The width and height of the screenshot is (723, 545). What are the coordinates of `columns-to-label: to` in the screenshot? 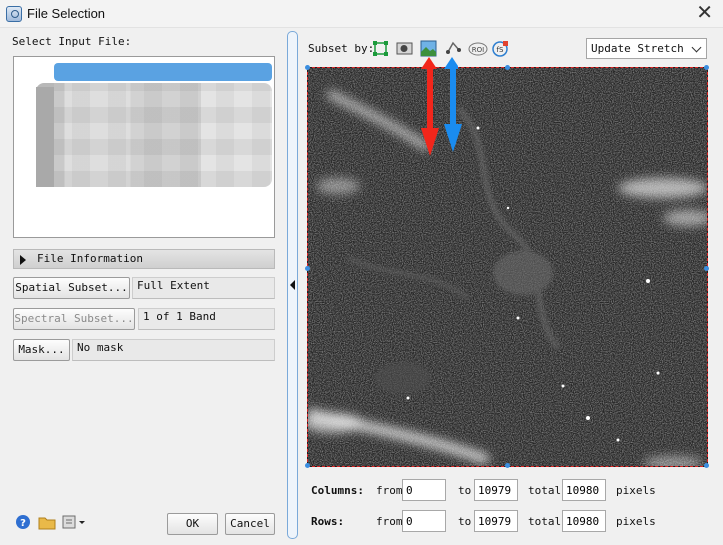 It's located at (465, 490).